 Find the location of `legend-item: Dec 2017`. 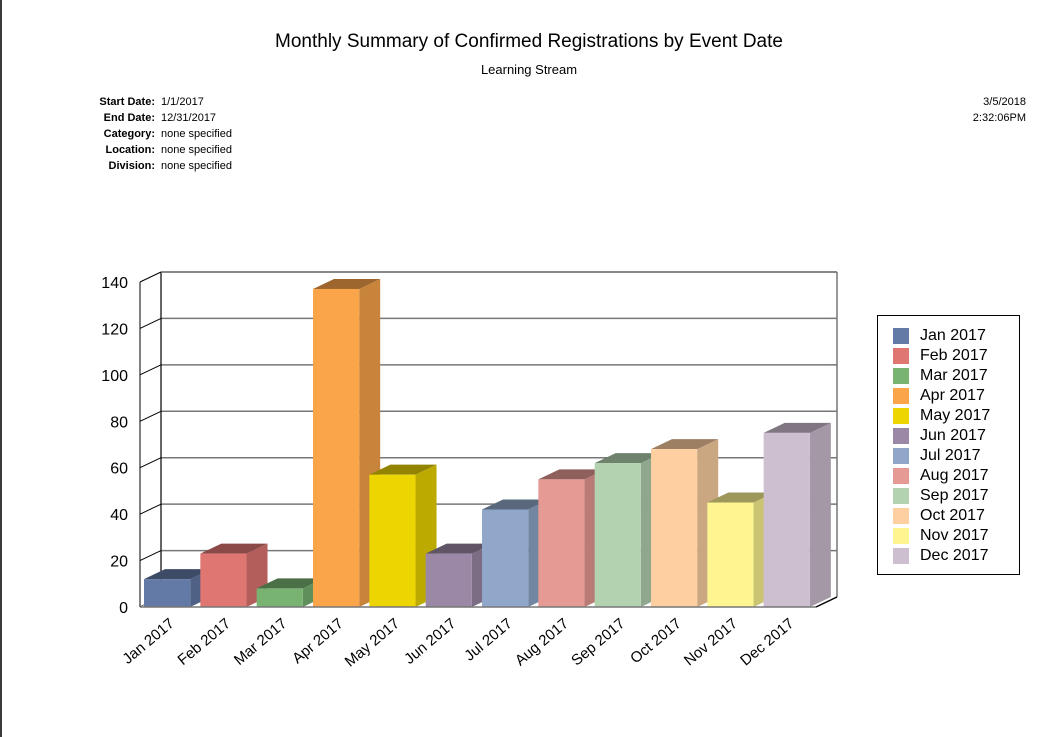

legend-item: Dec 2017 is located at coordinates (941, 556).